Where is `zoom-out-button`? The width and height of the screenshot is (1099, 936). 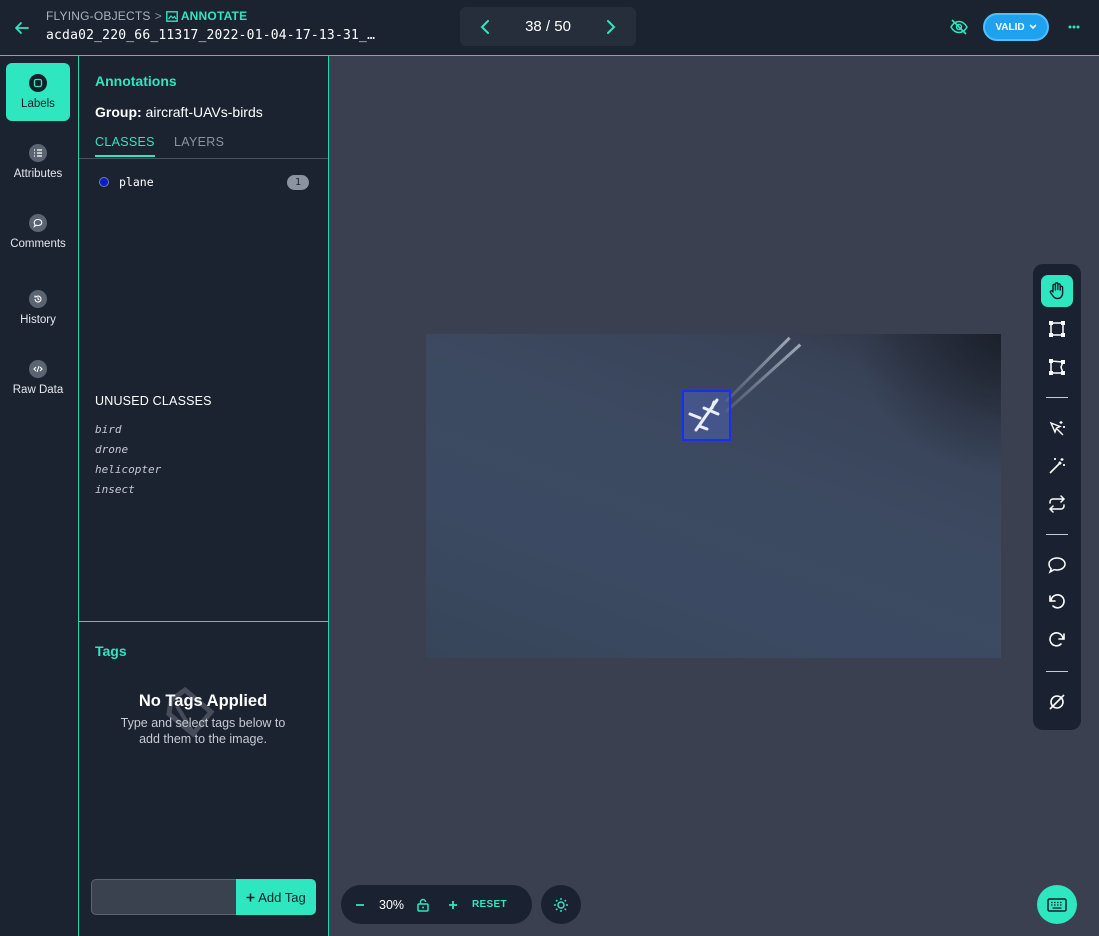 zoom-out-button is located at coordinates (360, 905).